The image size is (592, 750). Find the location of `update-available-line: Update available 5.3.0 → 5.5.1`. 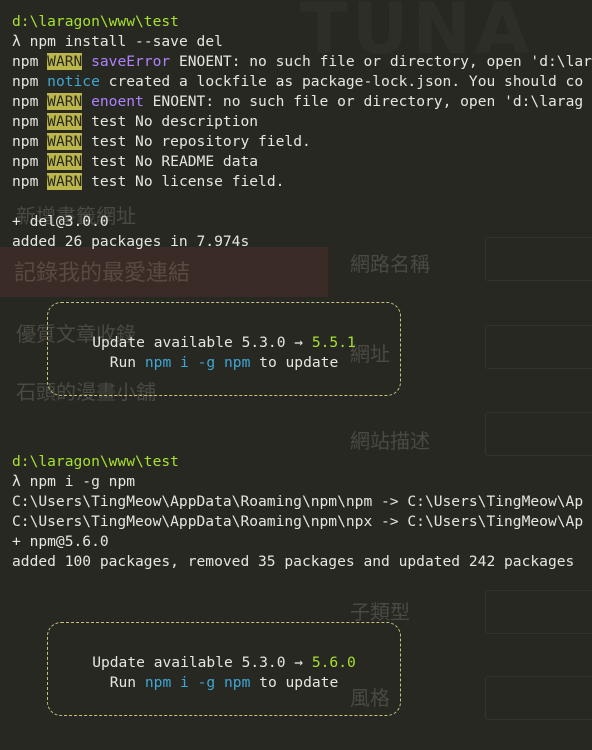

update-available-line: Update available 5.3.0 → 5.5.1 is located at coordinates (224, 342).